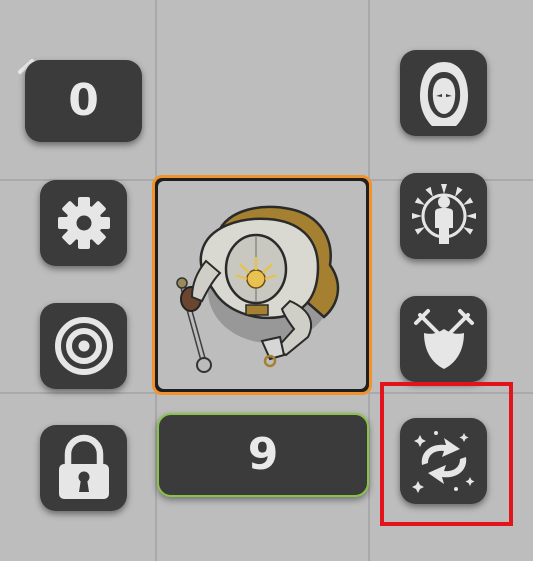 Image resolution: width=533 pixels, height=561 pixels. I want to click on knight-token-portrait, so click(258, 289).